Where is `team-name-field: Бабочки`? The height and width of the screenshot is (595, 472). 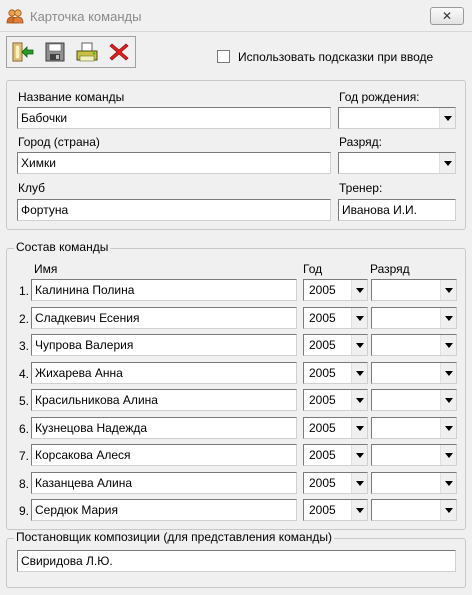 team-name-field: Бабочки is located at coordinates (174, 118).